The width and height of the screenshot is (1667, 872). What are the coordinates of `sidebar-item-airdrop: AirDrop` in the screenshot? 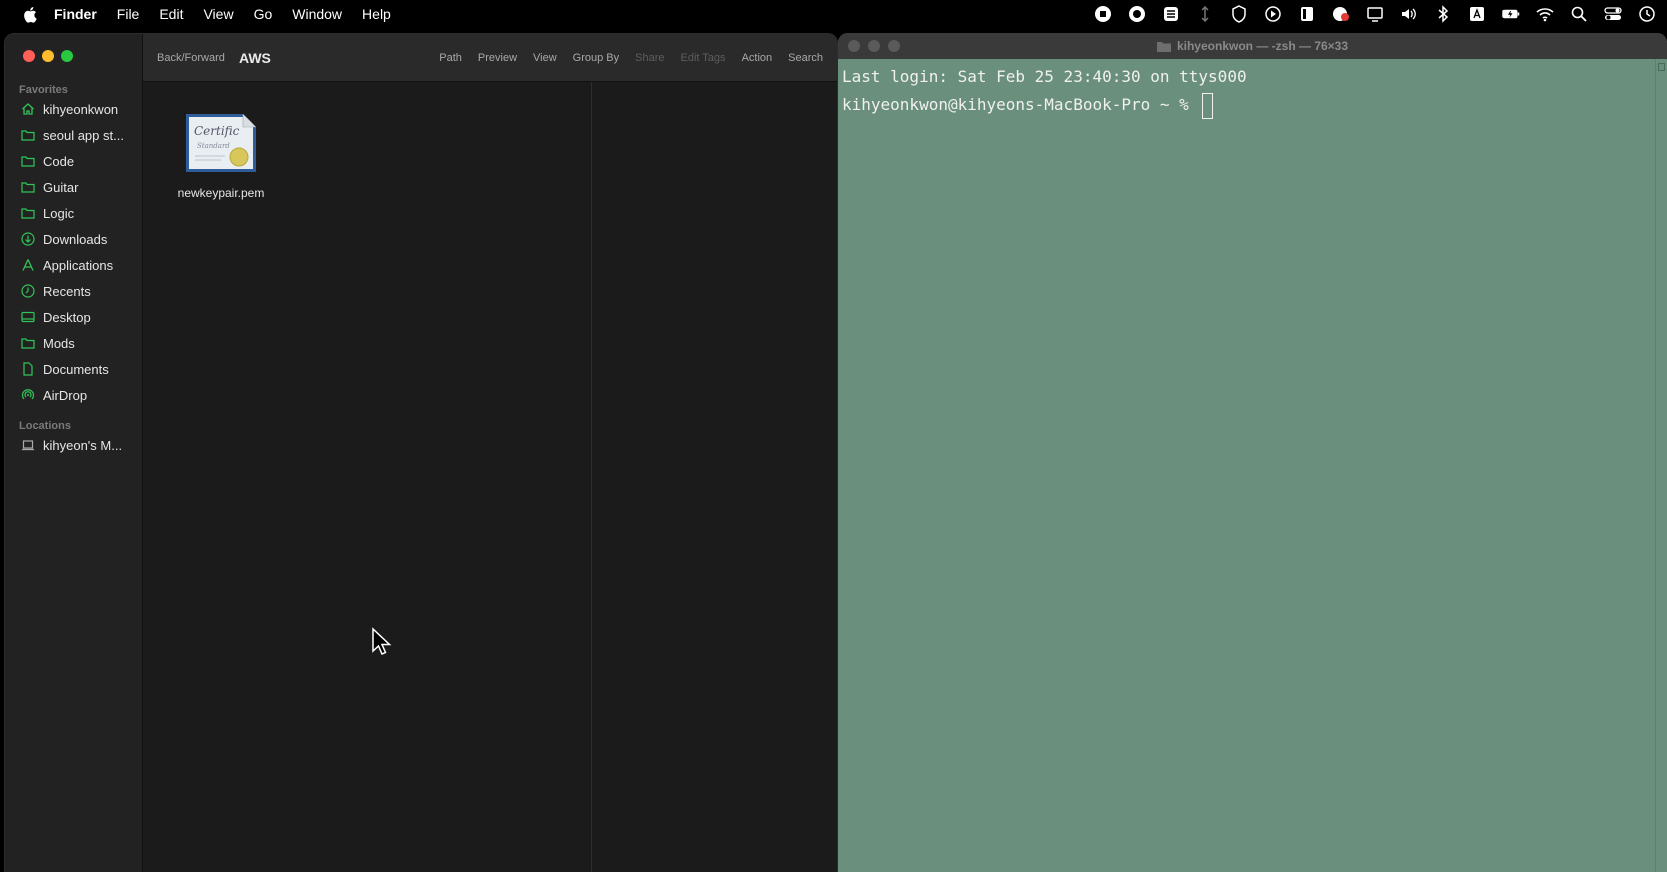 It's located at (77, 395).